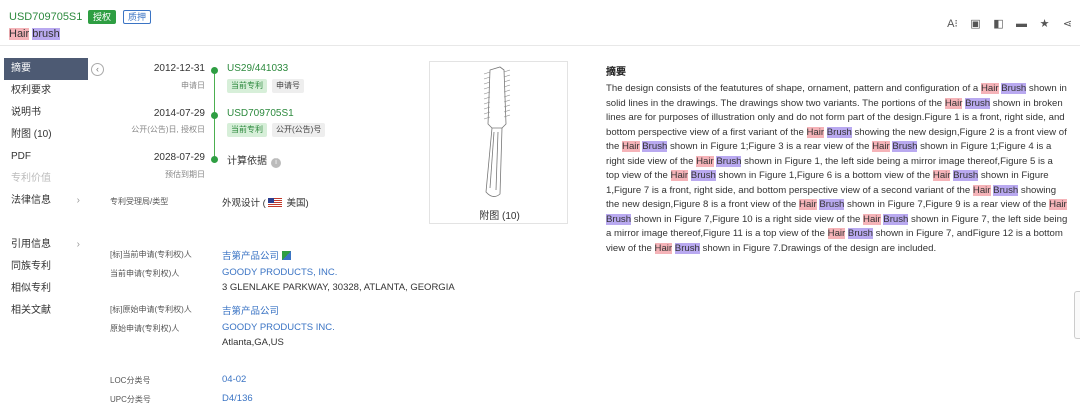 This screenshot has height=419, width=1080. I want to click on upc-class-link: D4/136, so click(237, 398).